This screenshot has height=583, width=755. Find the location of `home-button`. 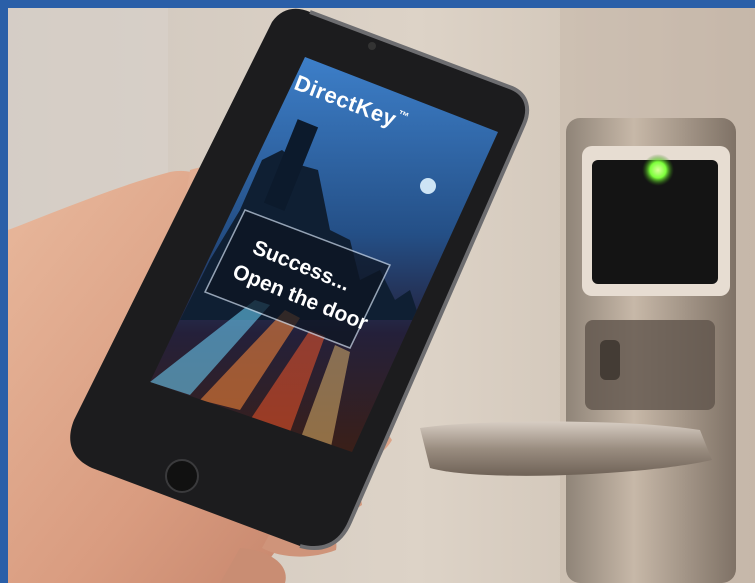

home-button is located at coordinates (182, 476).